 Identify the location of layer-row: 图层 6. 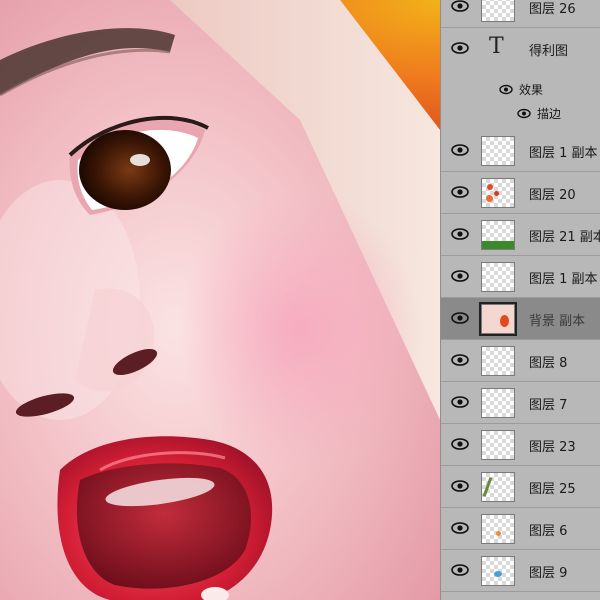
(520, 529).